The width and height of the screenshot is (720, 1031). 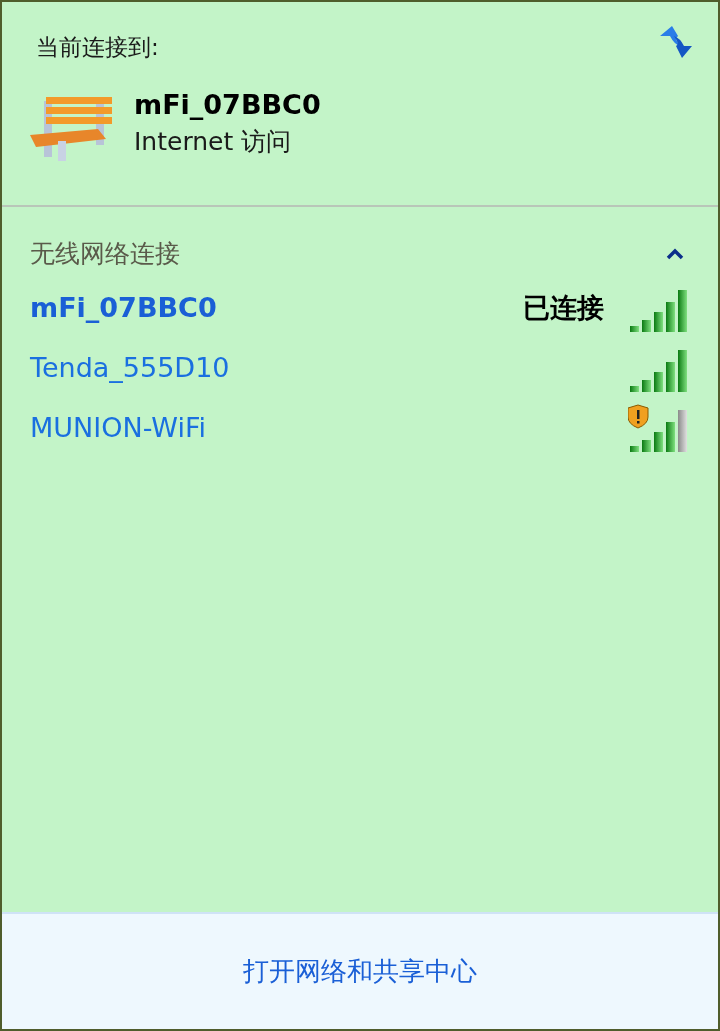 What do you see at coordinates (213, 141) in the screenshot?
I see `access-status: Internet 访问` at bounding box center [213, 141].